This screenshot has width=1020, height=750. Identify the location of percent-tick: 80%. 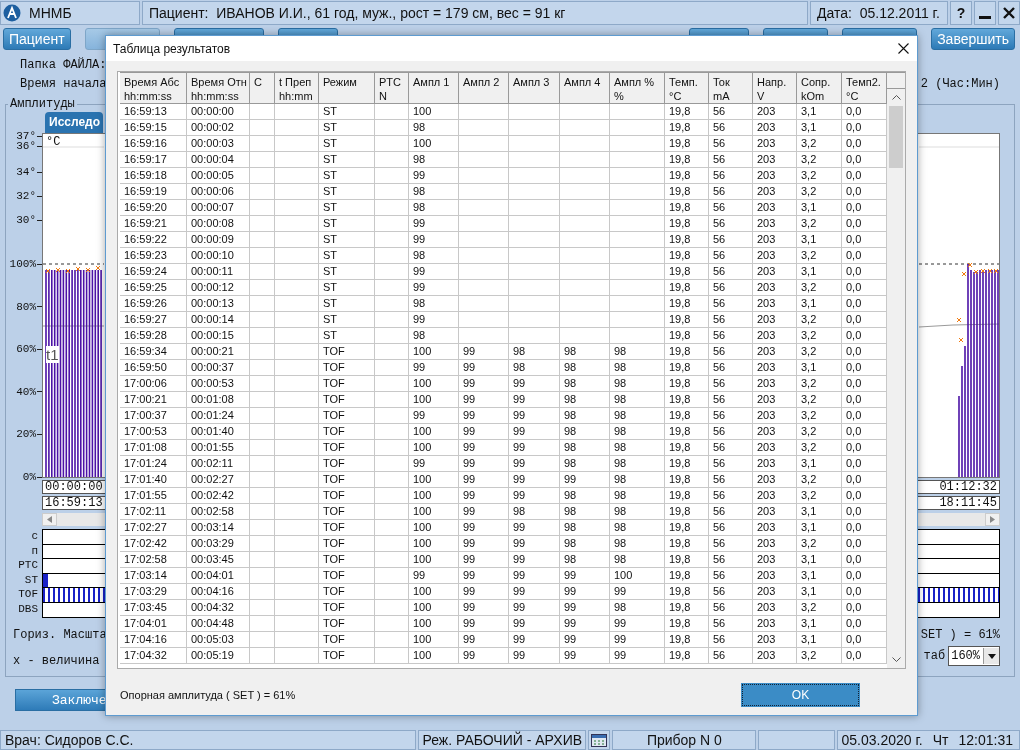
(26, 306).